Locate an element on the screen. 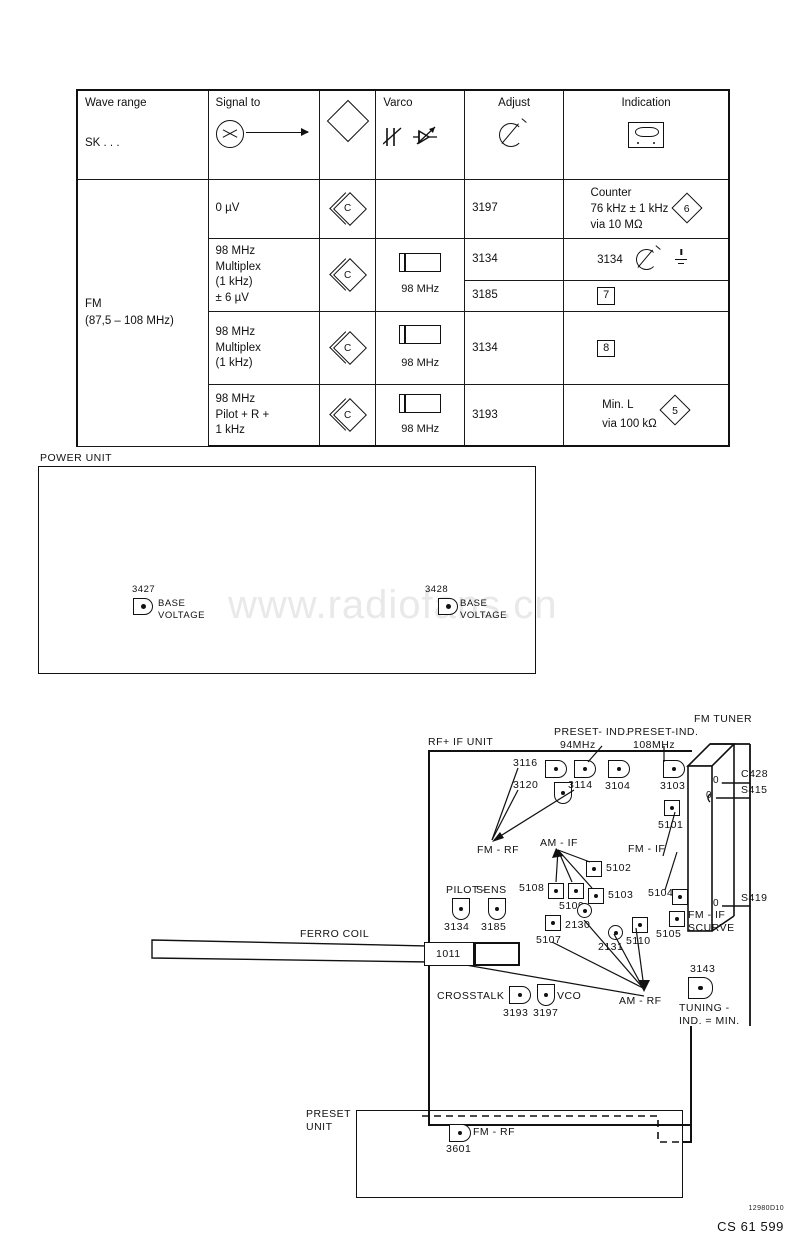  test-point-3428-label-2: VOLTAGE is located at coordinates (483, 615).